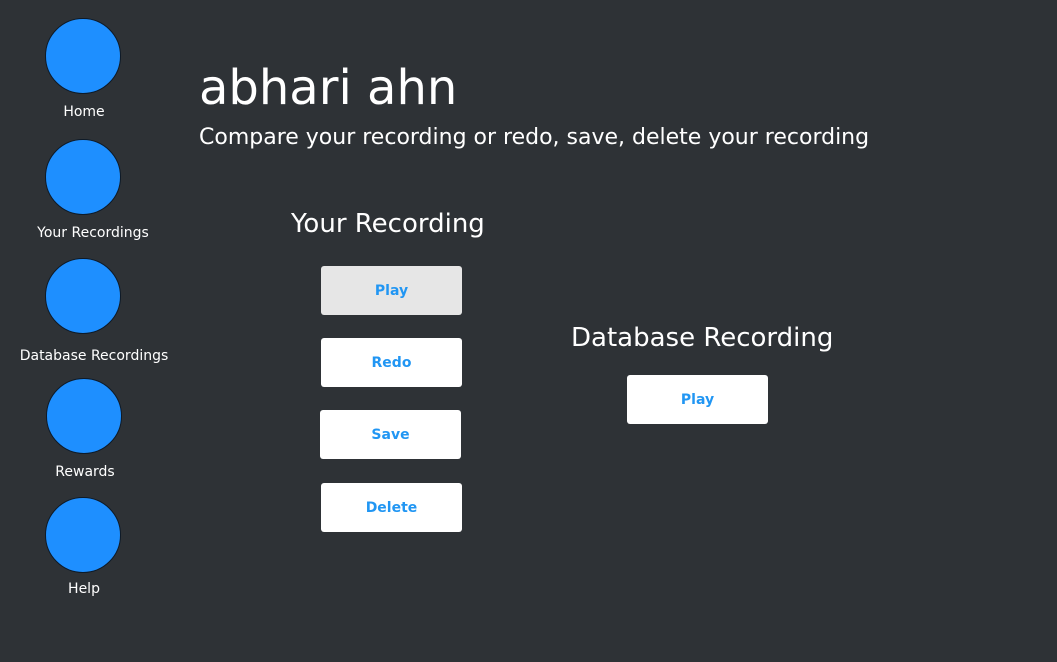 Image resolution: width=1057 pixels, height=662 pixels. Describe the element at coordinates (702, 338) in the screenshot. I see `database-recording-heading: Database Recording` at that location.